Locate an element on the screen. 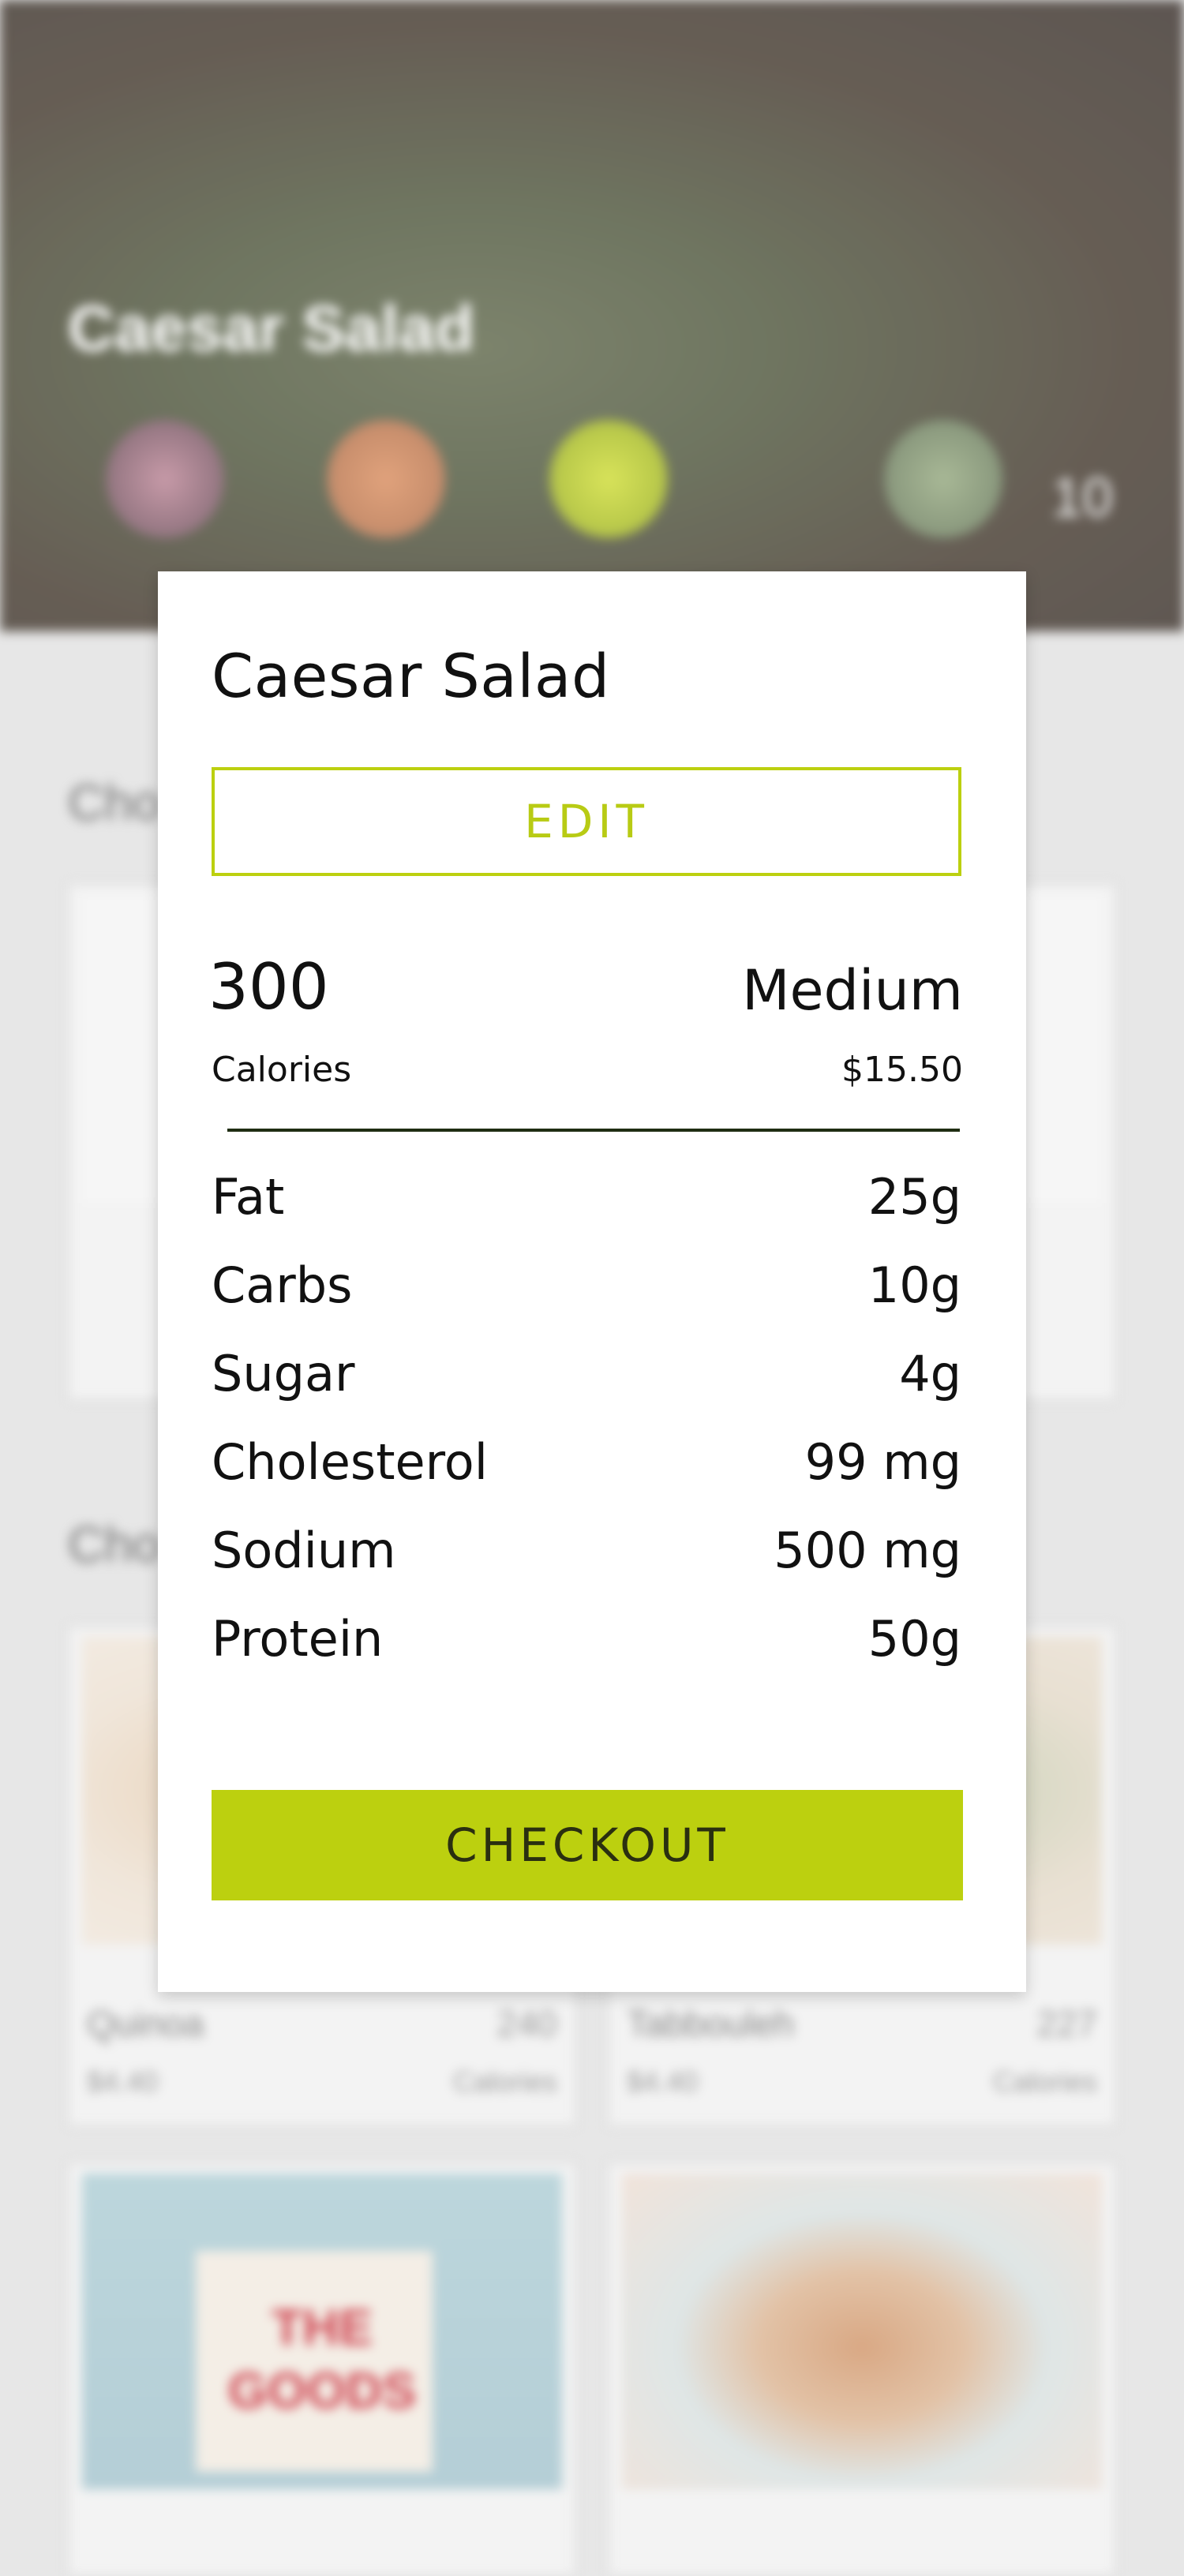  nutrition-name: Fat is located at coordinates (249, 1197).